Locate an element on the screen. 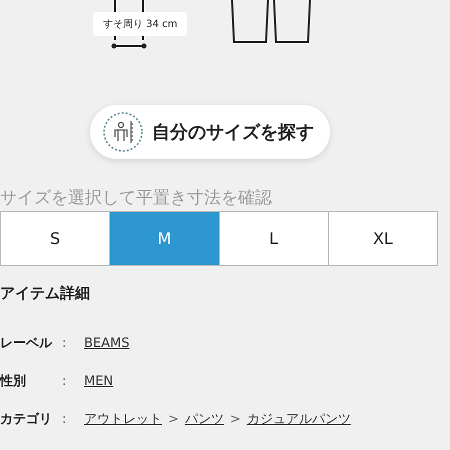 The width and height of the screenshot is (450, 450). detail-label: カテゴリ is located at coordinates (26, 419).